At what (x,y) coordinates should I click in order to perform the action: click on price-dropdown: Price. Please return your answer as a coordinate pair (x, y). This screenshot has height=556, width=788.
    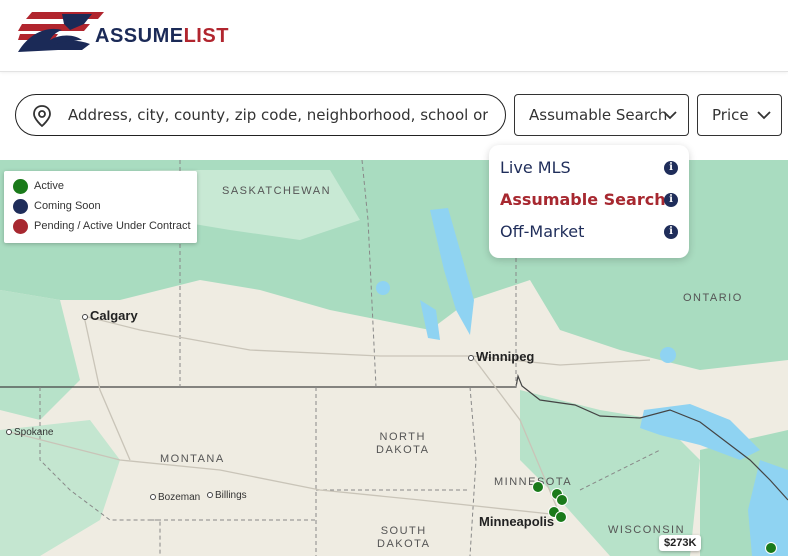
    Looking at the image, I should click on (739, 115).